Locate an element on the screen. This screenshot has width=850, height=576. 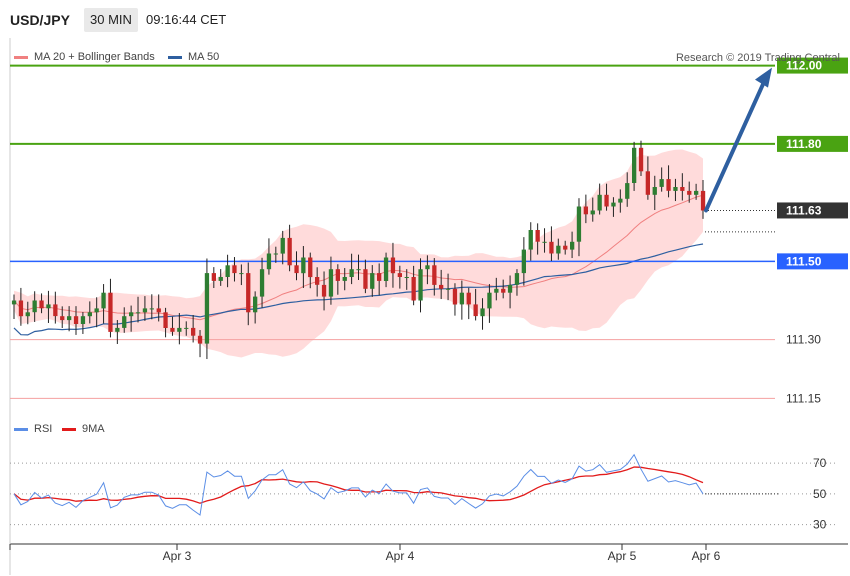
time-label: Apr 5 is located at coordinates (622, 556).